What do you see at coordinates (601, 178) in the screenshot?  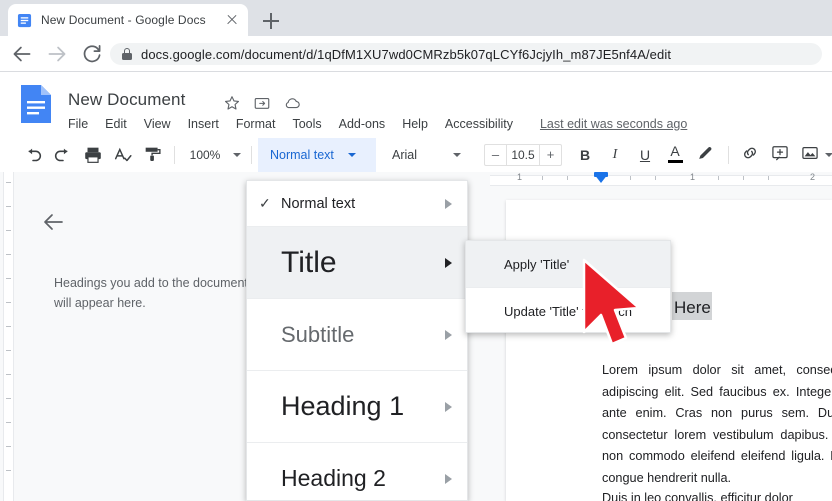 I see `indent-marker-icon` at bounding box center [601, 178].